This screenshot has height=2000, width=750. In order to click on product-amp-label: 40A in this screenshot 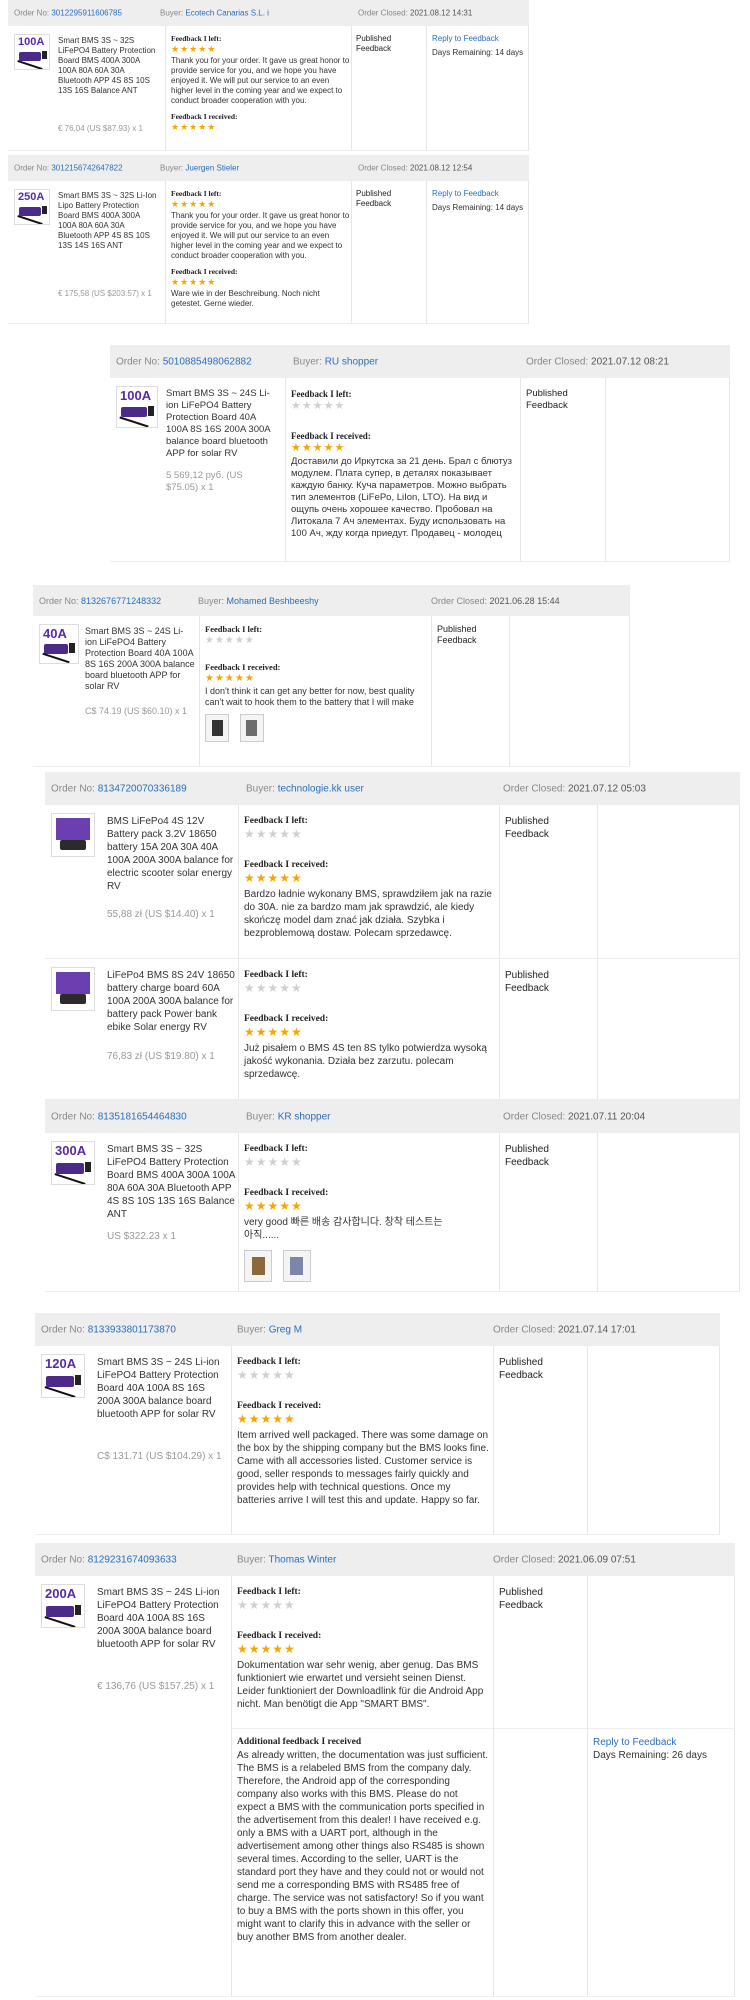, I will do `click(55, 633)`.